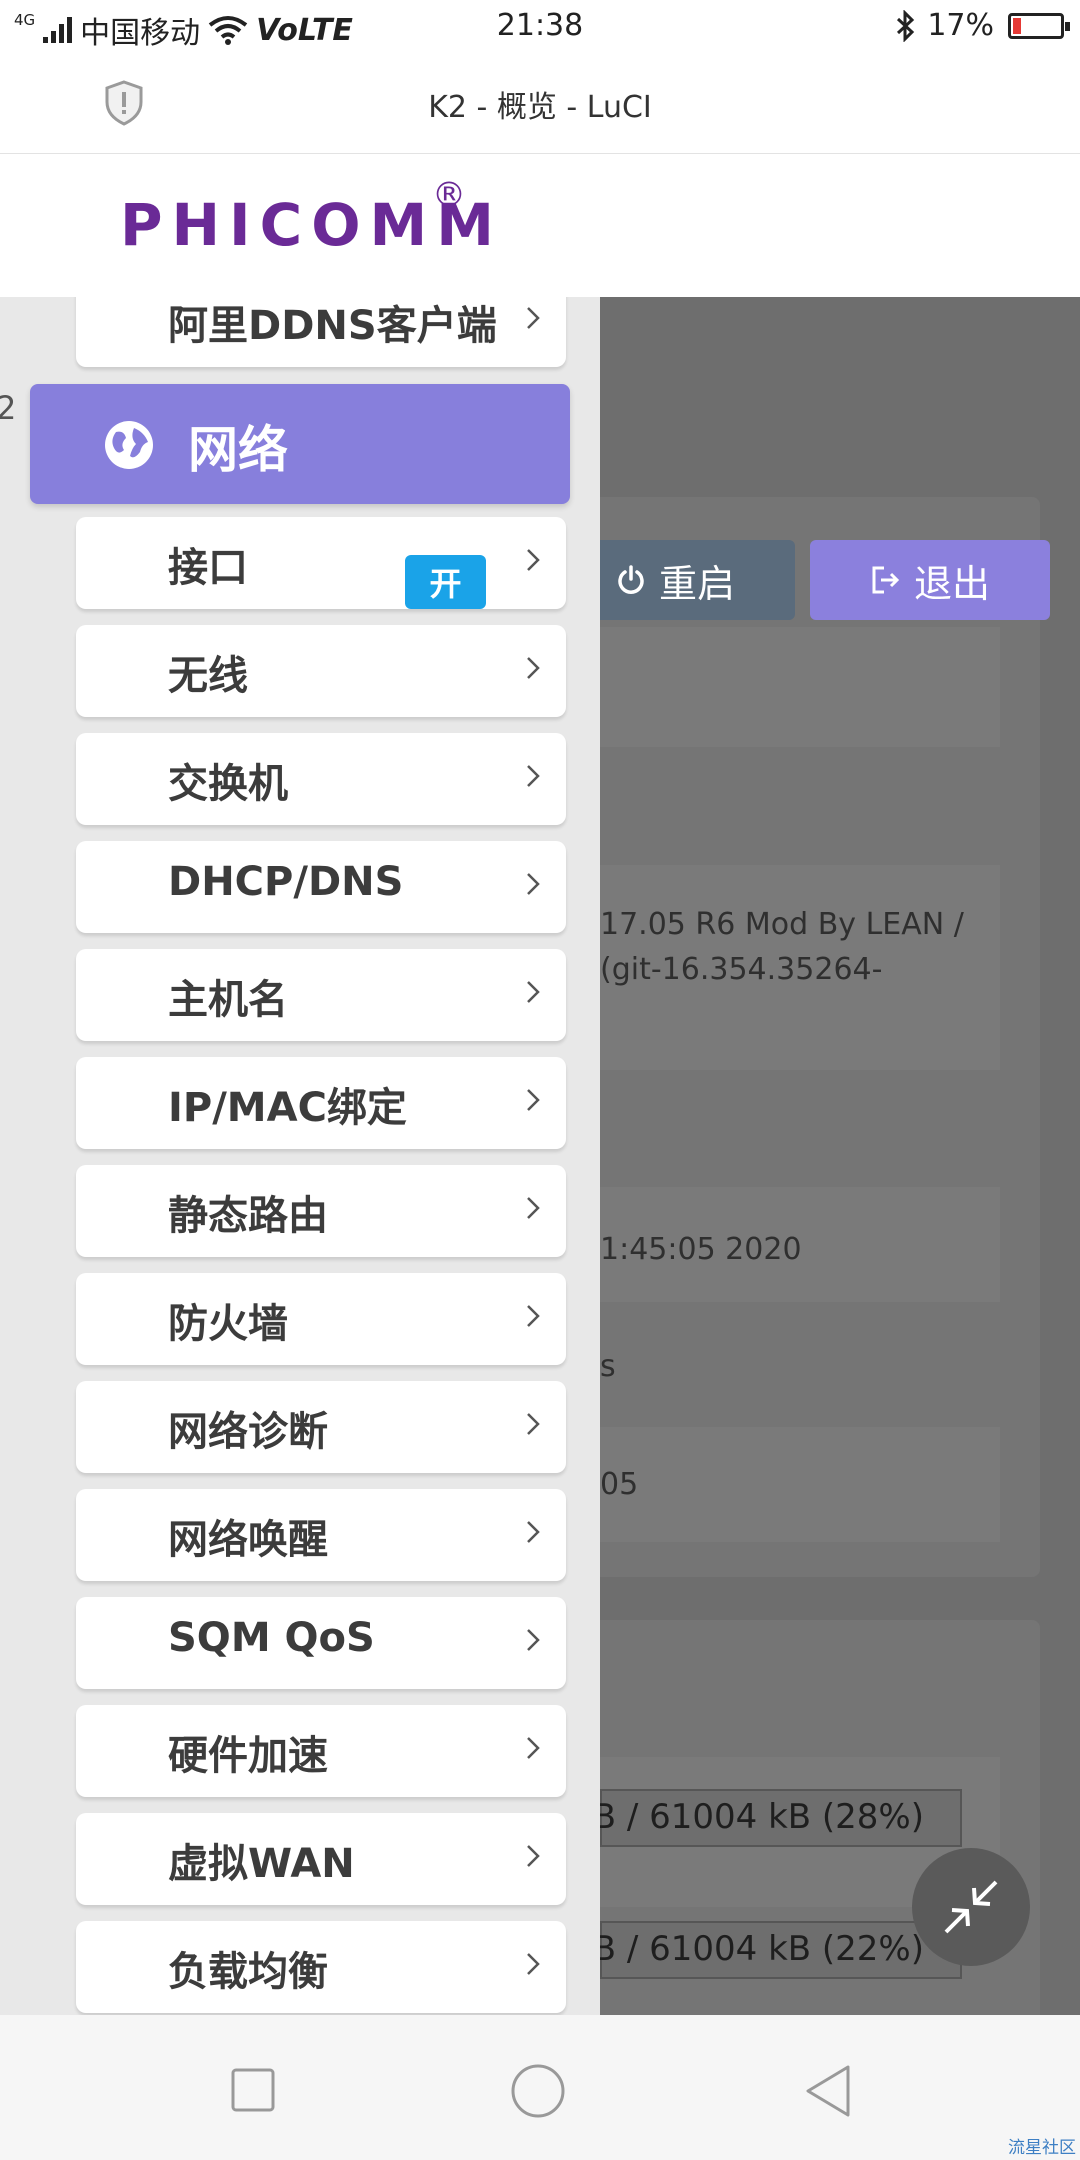  I want to click on menu-item-label: 负载均衡, so click(248, 1972).